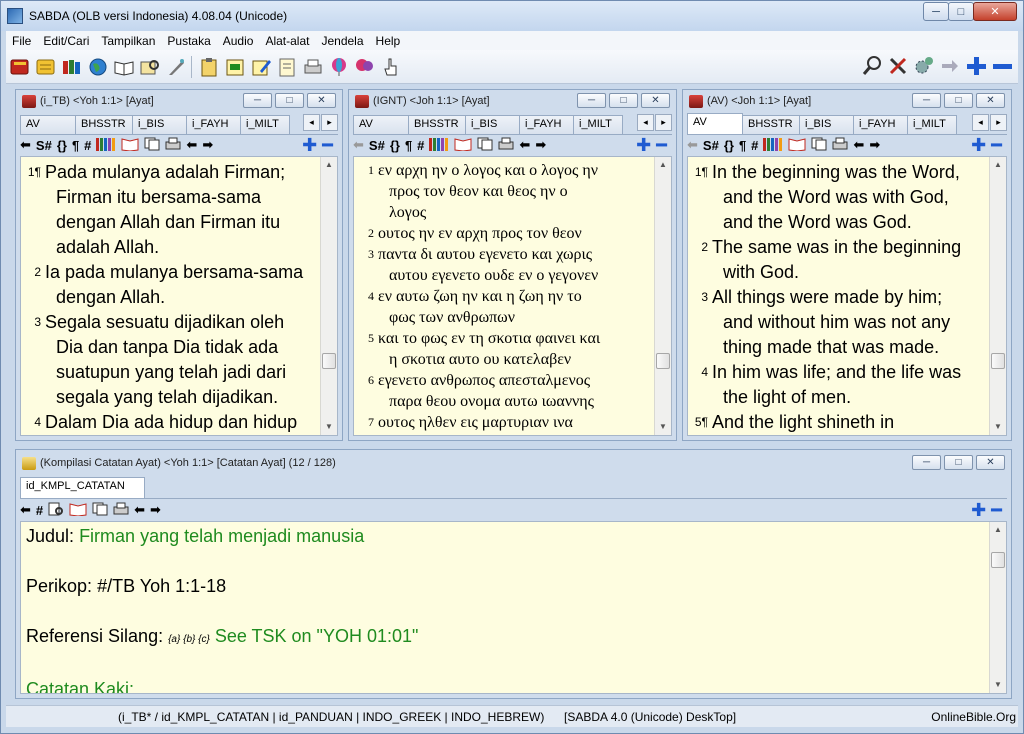 This screenshot has height=734, width=1024. What do you see at coordinates (128, 41) in the screenshot?
I see `menu-tampilkan: Tampilkan` at bounding box center [128, 41].